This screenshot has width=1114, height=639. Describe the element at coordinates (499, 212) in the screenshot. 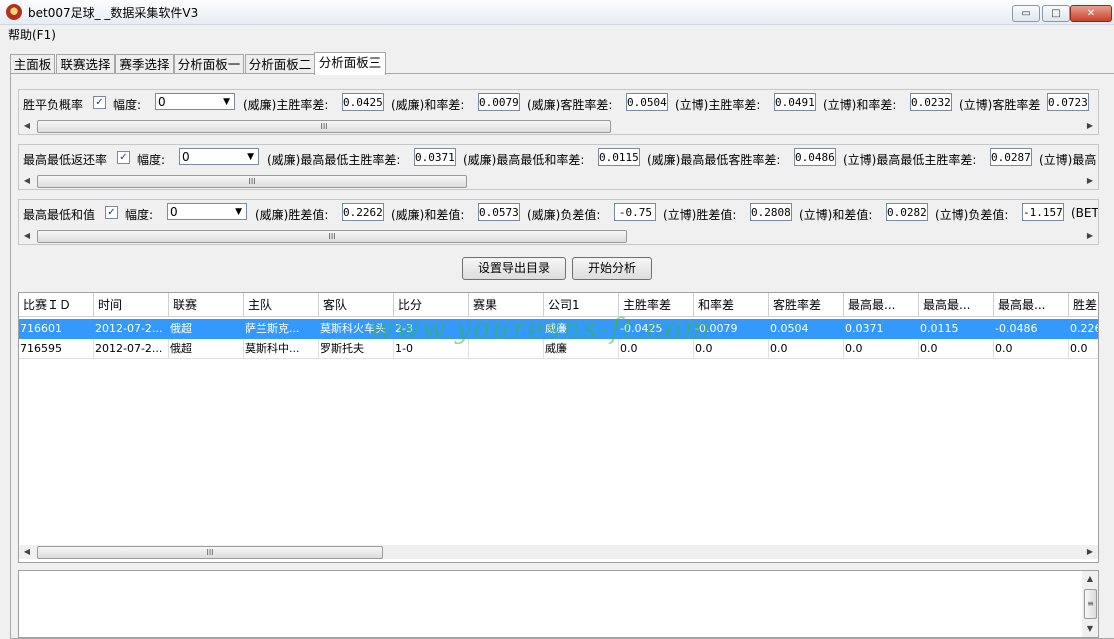

I see `field-input: 0.0573` at that location.